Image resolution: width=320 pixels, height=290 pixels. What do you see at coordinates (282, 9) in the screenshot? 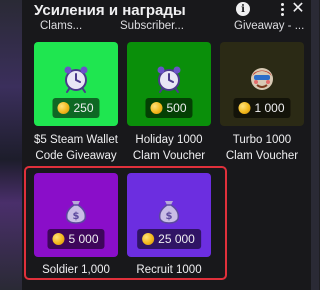
I see `more-vertical-icon` at bounding box center [282, 9].